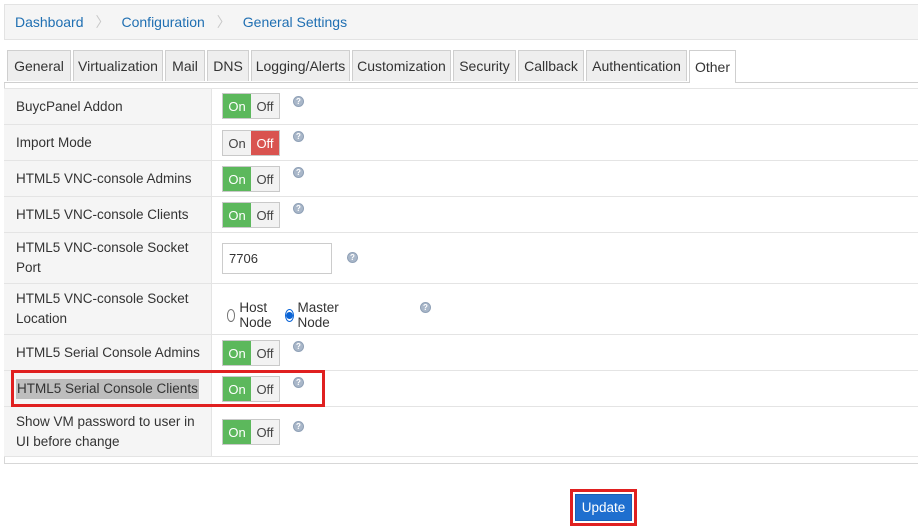  Describe the element at coordinates (108, 258) in the screenshot. I see `setting-label: HTML5 VNC-console Socket Port` at that location.